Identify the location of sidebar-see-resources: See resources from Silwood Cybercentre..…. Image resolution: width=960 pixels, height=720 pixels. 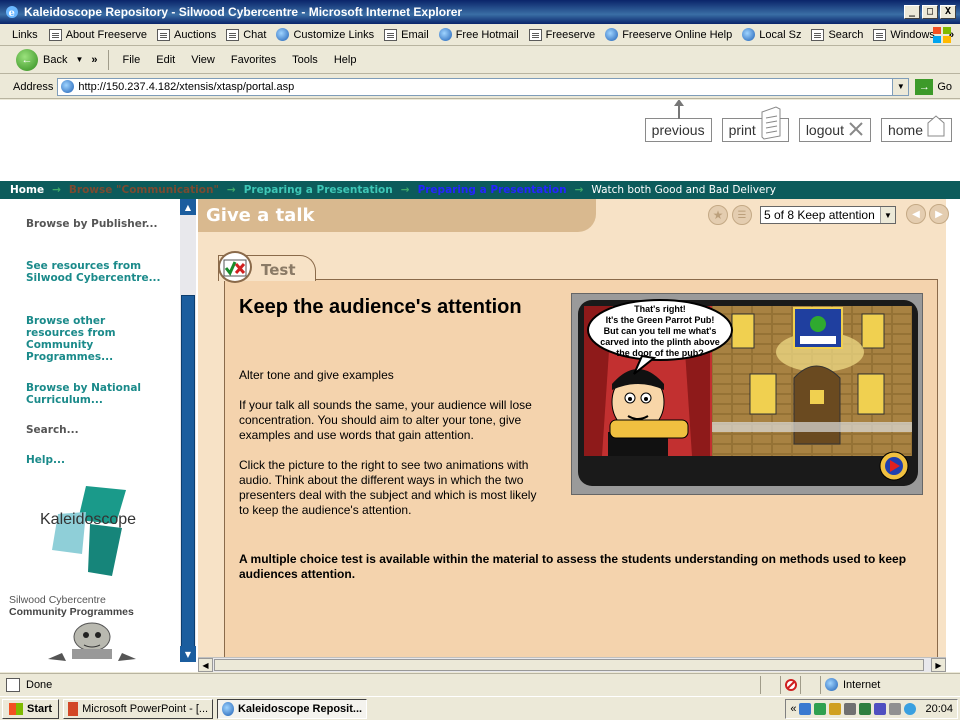
(96, 272).